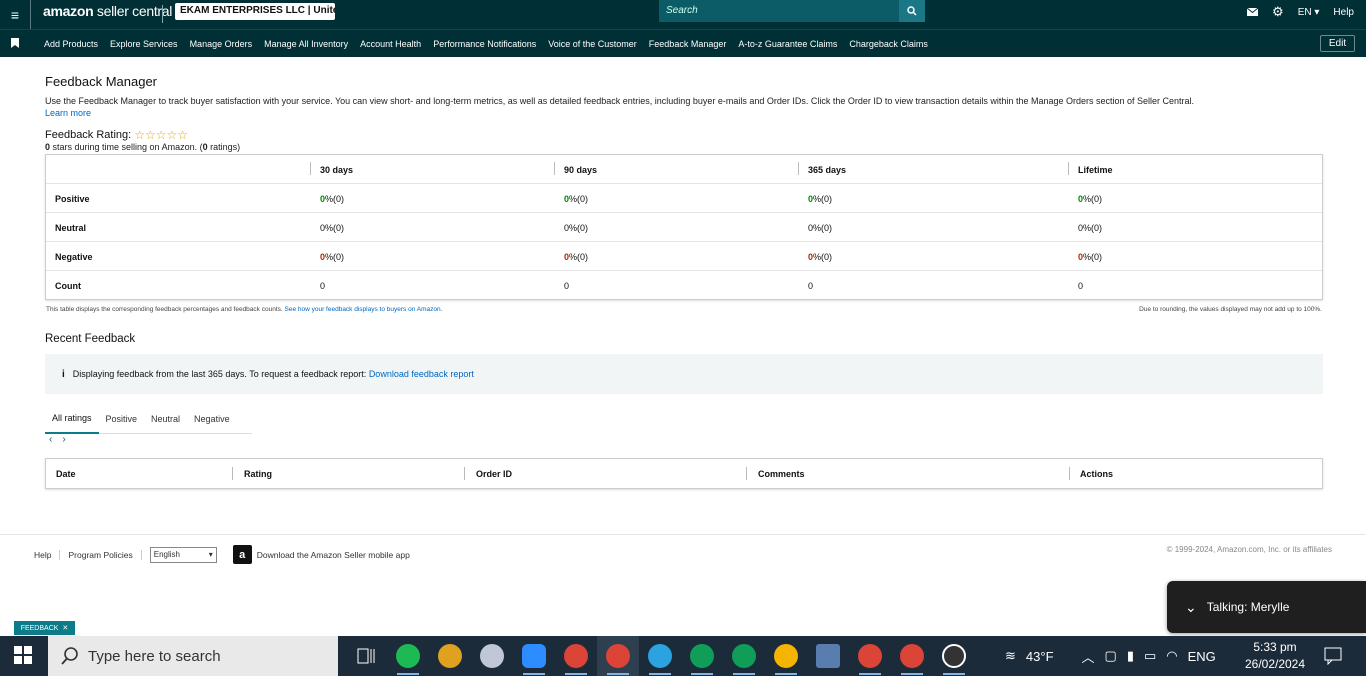 The image size is (1366, 676). I want to click on task-view-icon, so click(366, 656).